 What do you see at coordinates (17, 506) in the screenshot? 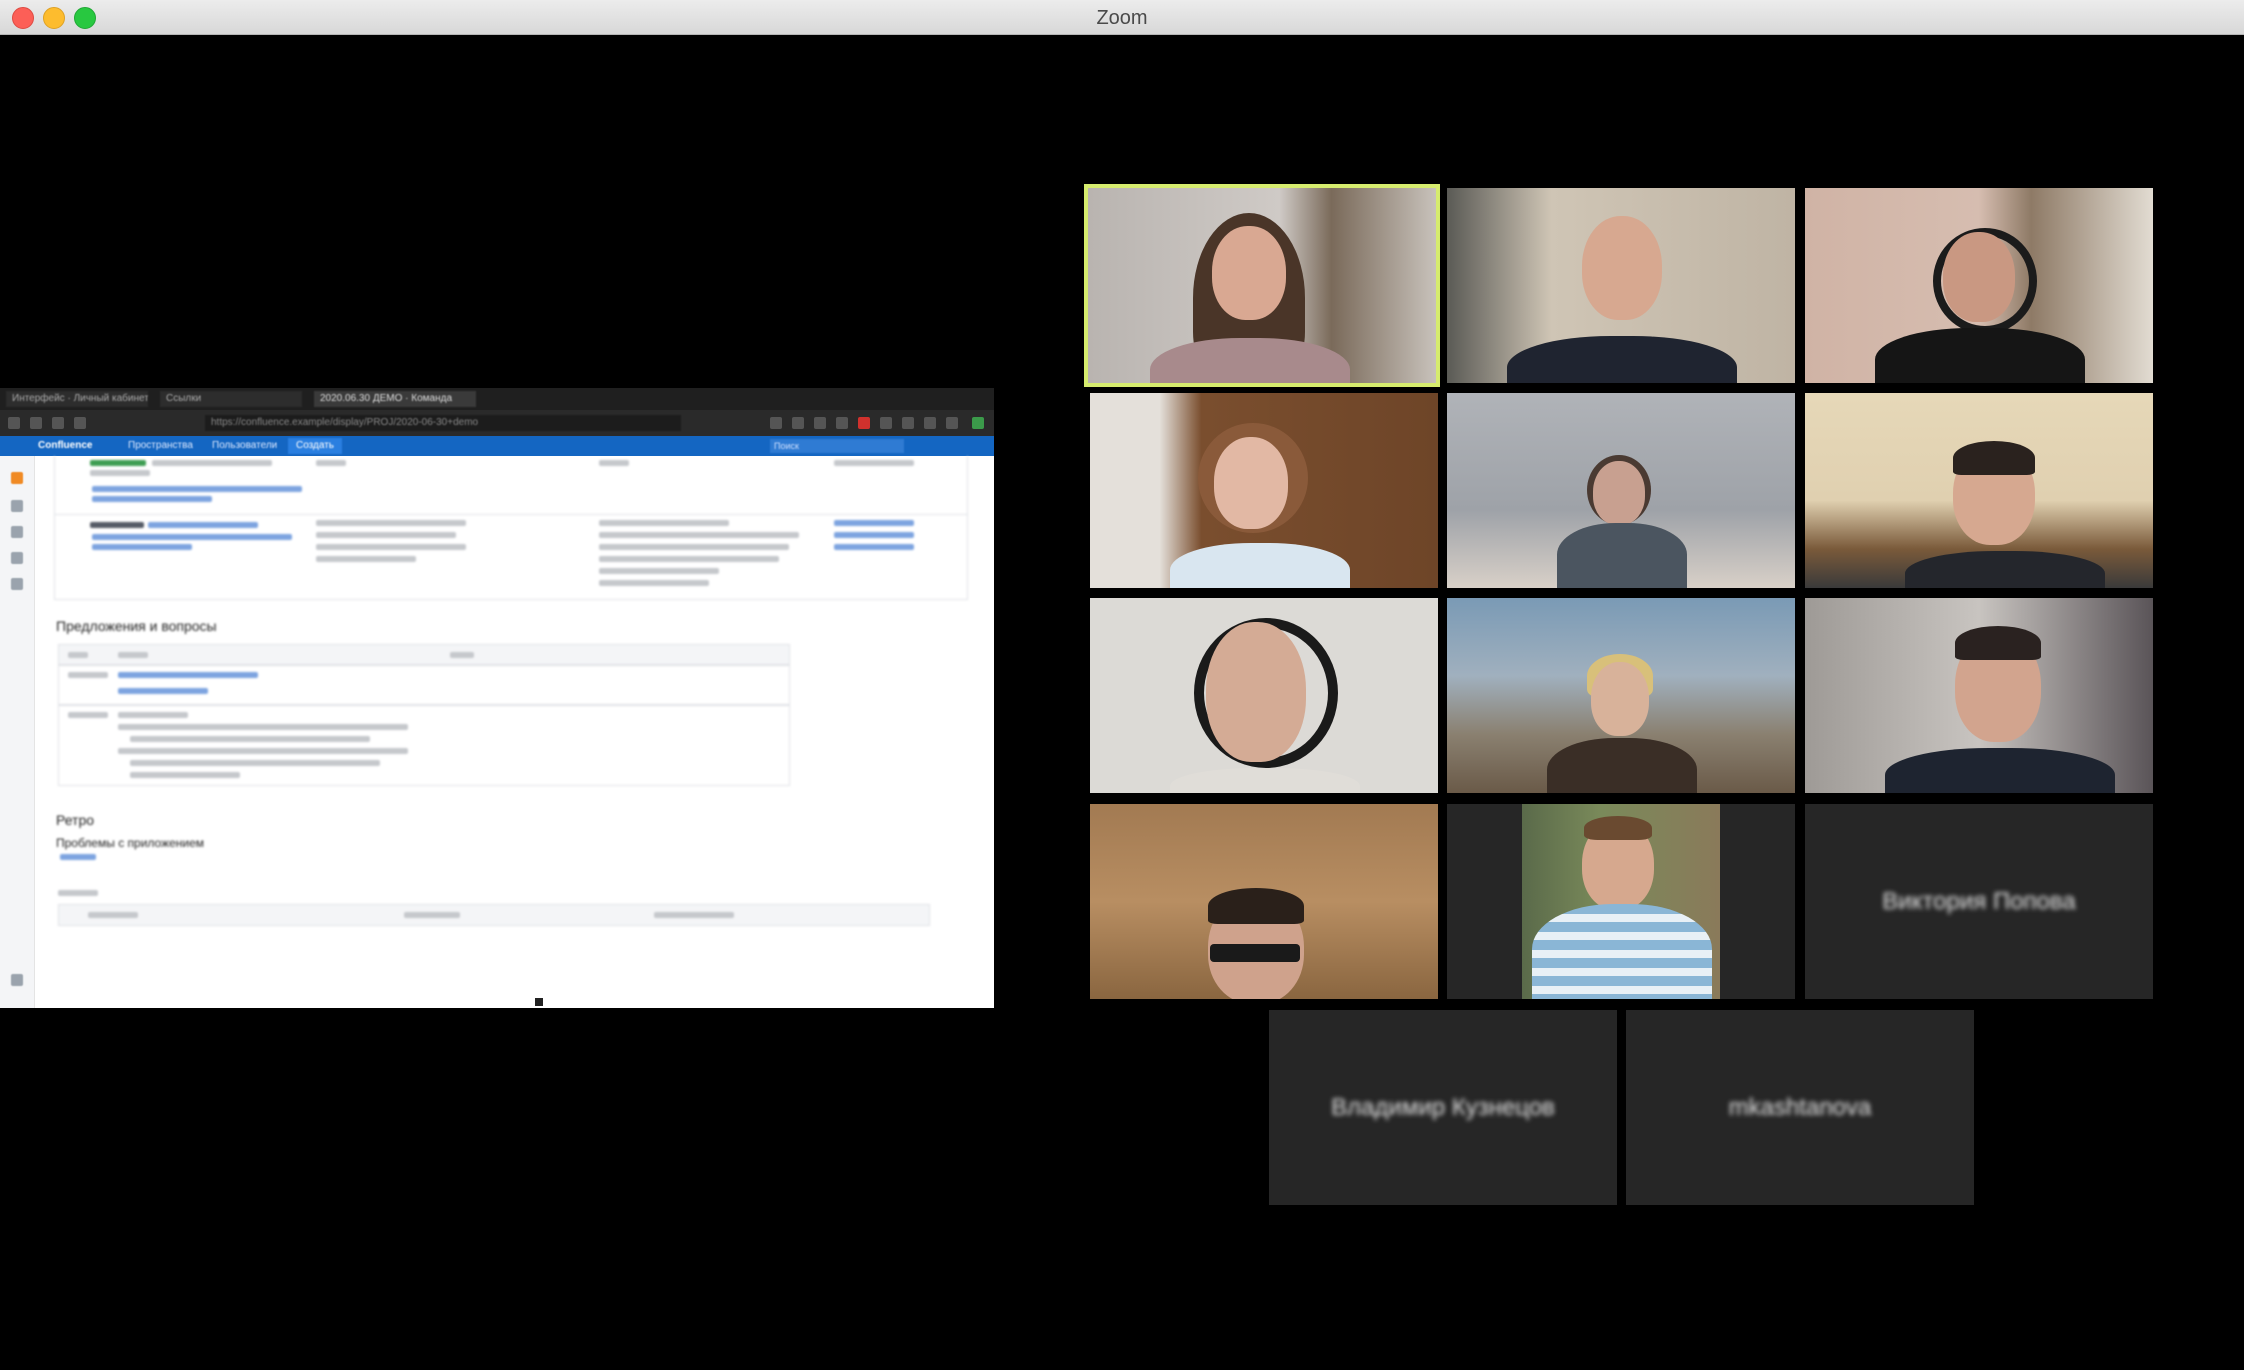
I see `pages-icon` at bounding box center [17, 506].